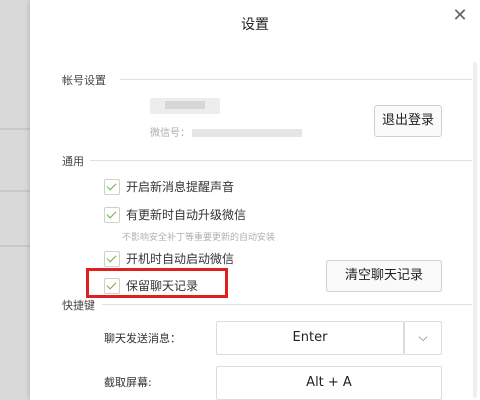 The image size is (480, 400). I want to click on send-message-shortcut-field: Enter, so click(310, 338).